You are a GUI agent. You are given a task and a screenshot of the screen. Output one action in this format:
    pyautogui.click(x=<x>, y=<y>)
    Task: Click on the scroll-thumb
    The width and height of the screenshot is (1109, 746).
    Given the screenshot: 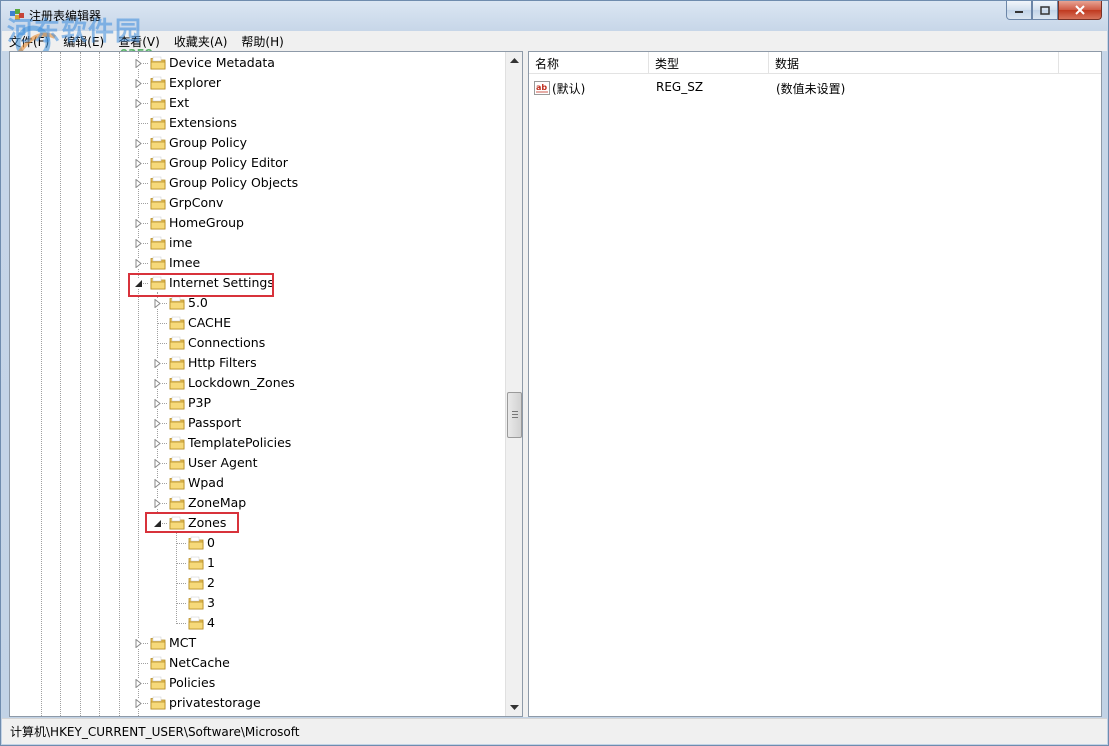 What is the action you would take?
    pyautogui.click(x=514, y=415)
    